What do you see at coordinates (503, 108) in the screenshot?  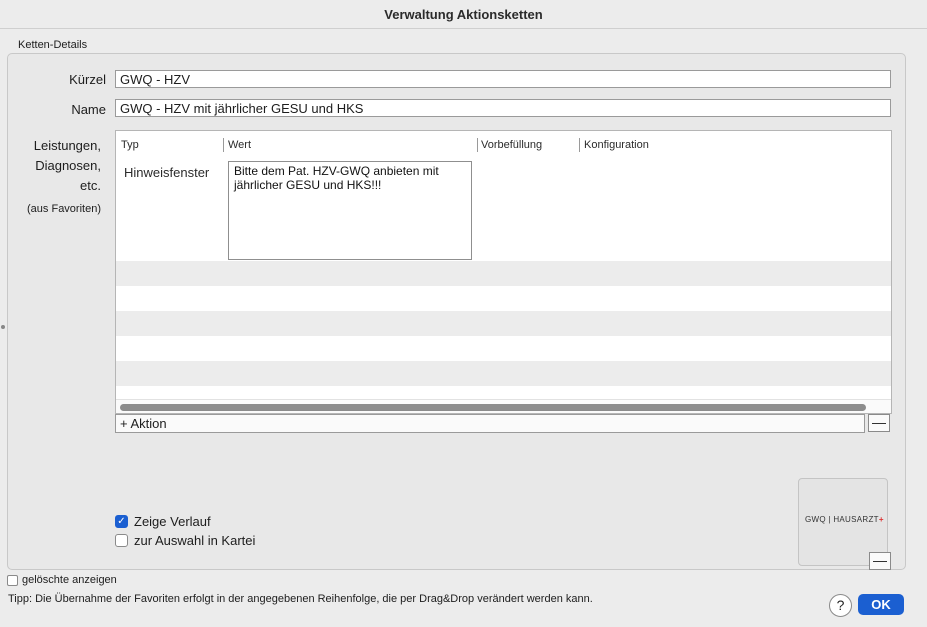 I see `name-input: GWQ - HZV mit jährlicher GESU und HKS` at bounding box center [503, 108].